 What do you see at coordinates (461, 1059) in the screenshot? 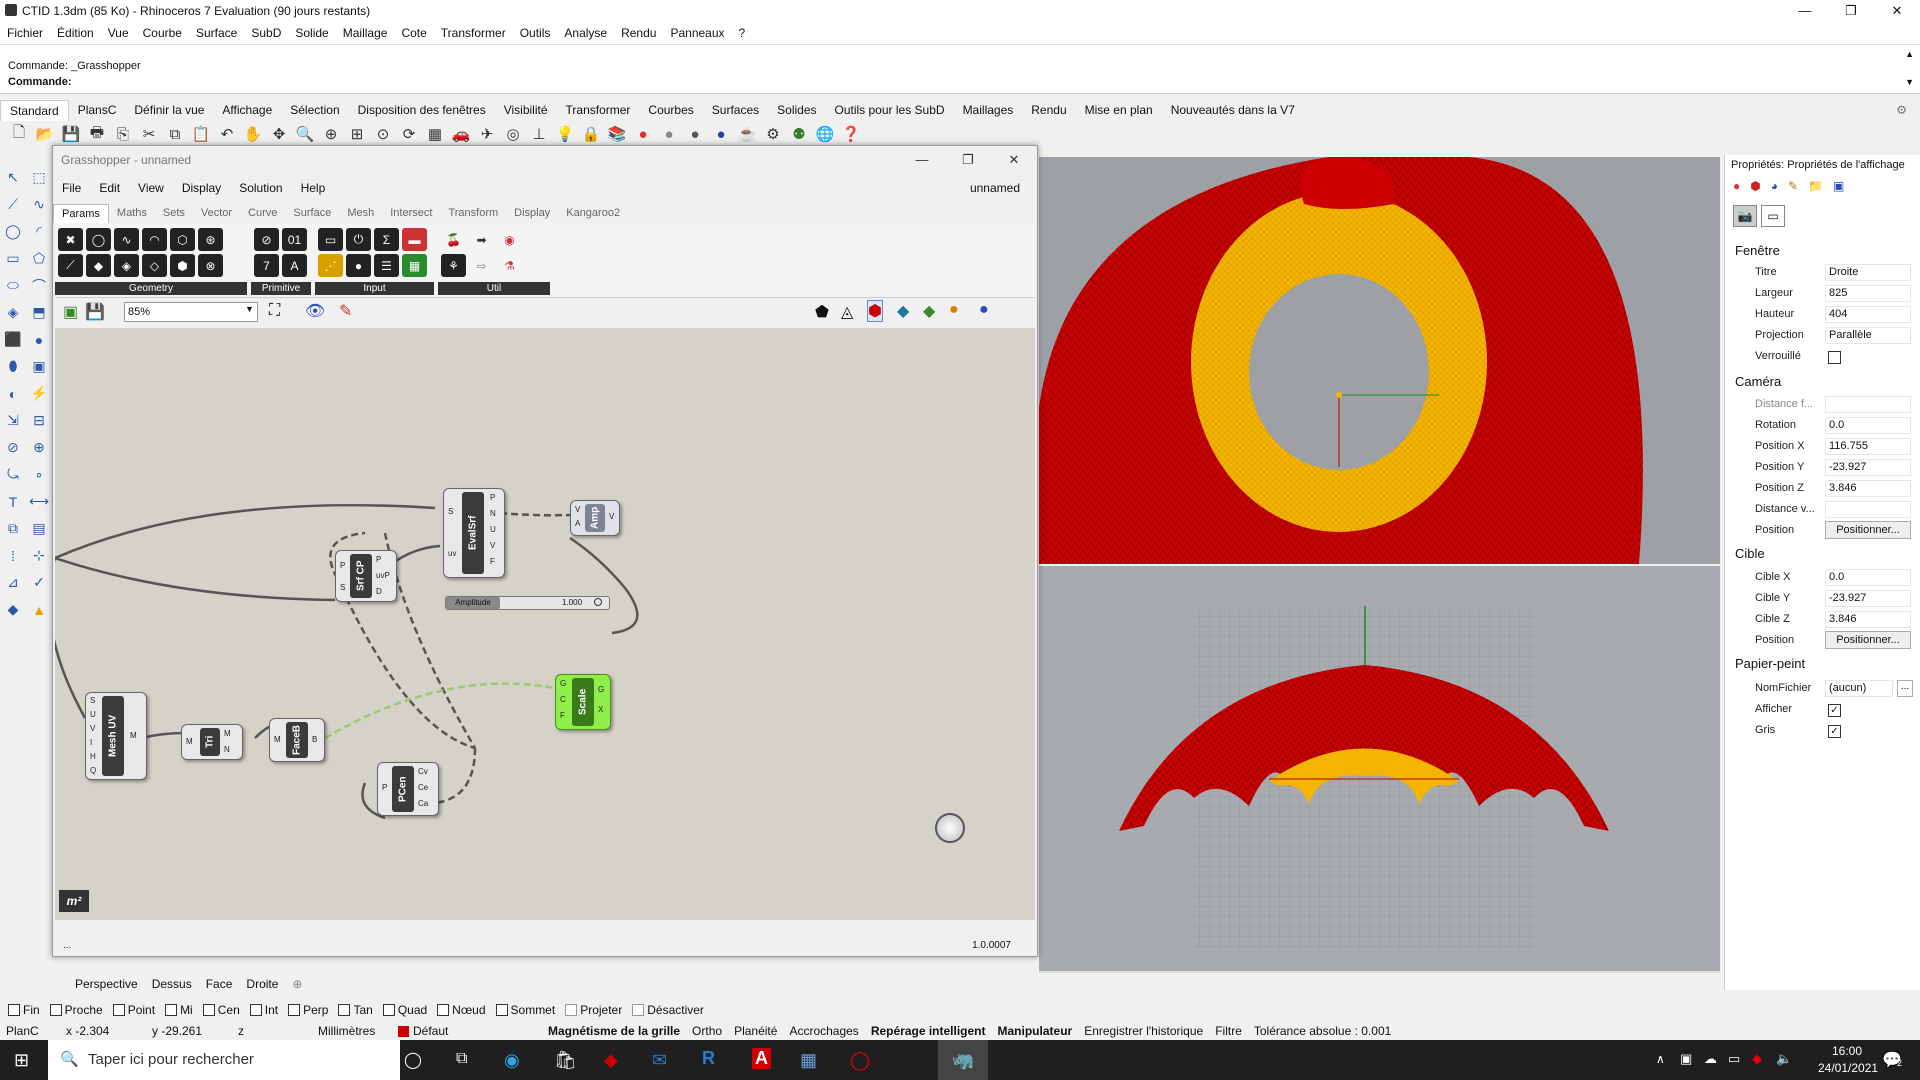
I see `task-view-icon: ⧉` at bounding box center [461, 1059].